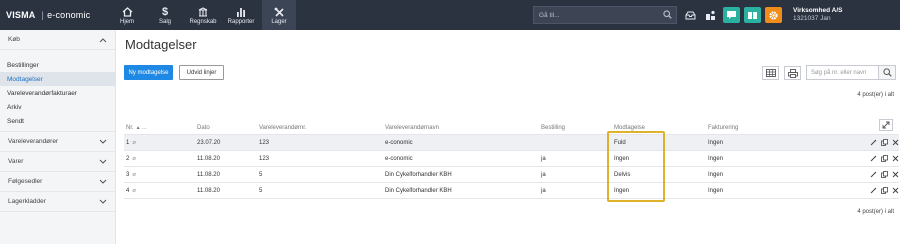 The height and width of the screenshot is (244, 900). Describe the element at coordinates (875, 212) in the screenshot. I see `record-count-bottom: 4 post(er) i alt` at that location.